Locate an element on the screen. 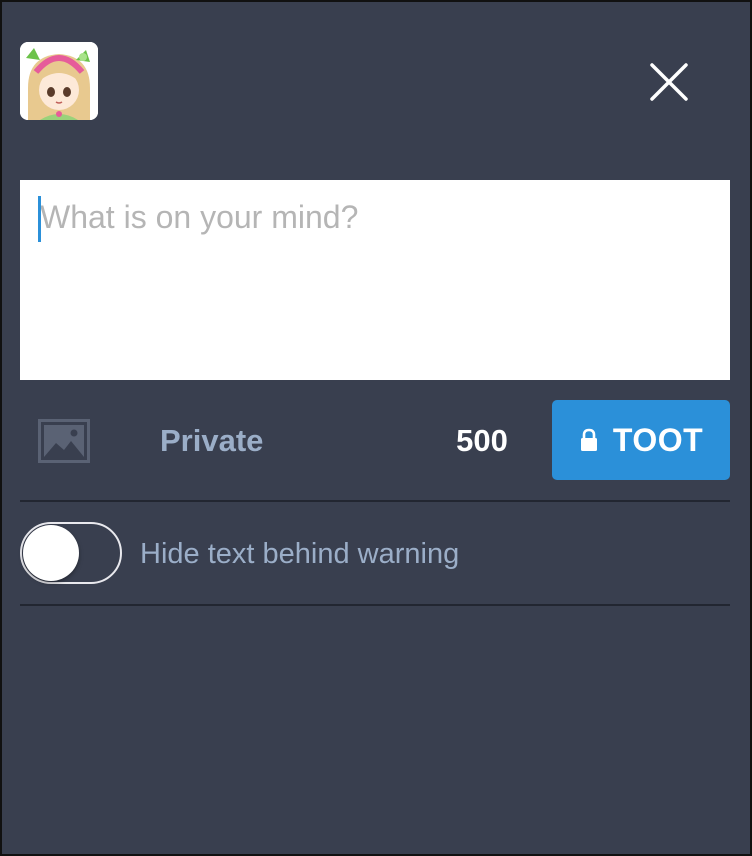 This screenshot has height=856, width=752. image-icon is located at coordinates (64, 441).